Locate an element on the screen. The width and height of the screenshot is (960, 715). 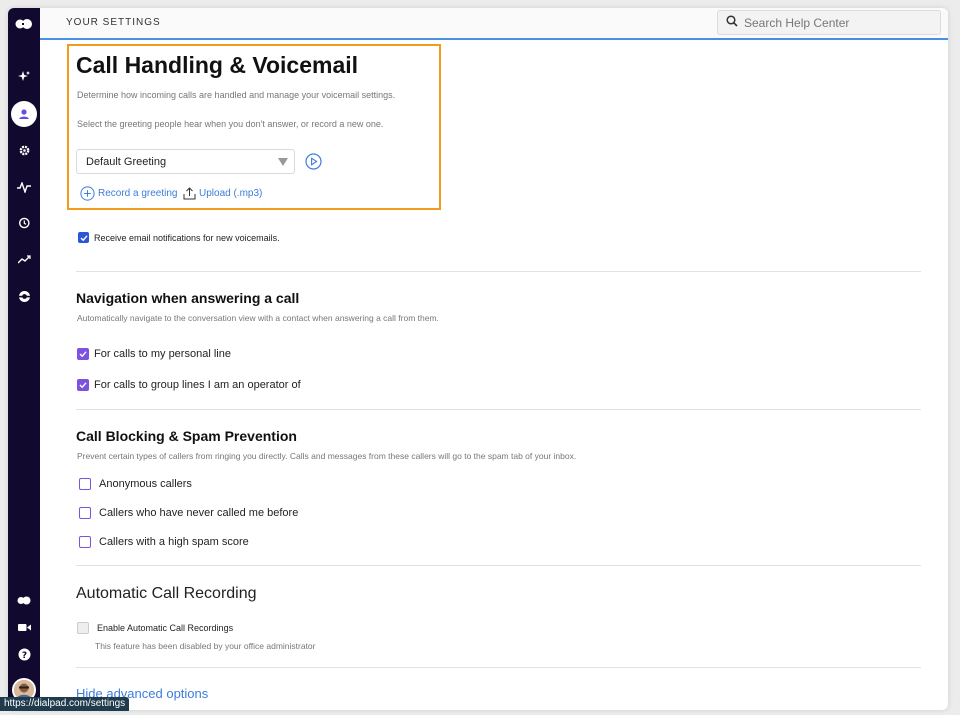
nav-personal-checkbox is located at coordinates (83, 354).